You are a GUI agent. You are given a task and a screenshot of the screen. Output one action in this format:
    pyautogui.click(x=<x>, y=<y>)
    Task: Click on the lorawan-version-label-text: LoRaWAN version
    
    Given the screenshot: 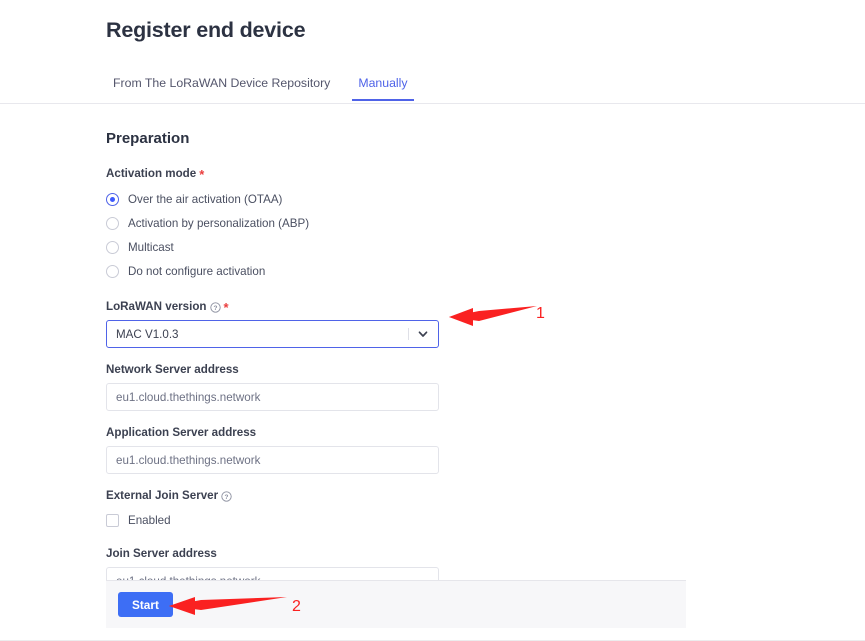 What is the action you would take?
    pyautogui.click(x=156, y=306)
    